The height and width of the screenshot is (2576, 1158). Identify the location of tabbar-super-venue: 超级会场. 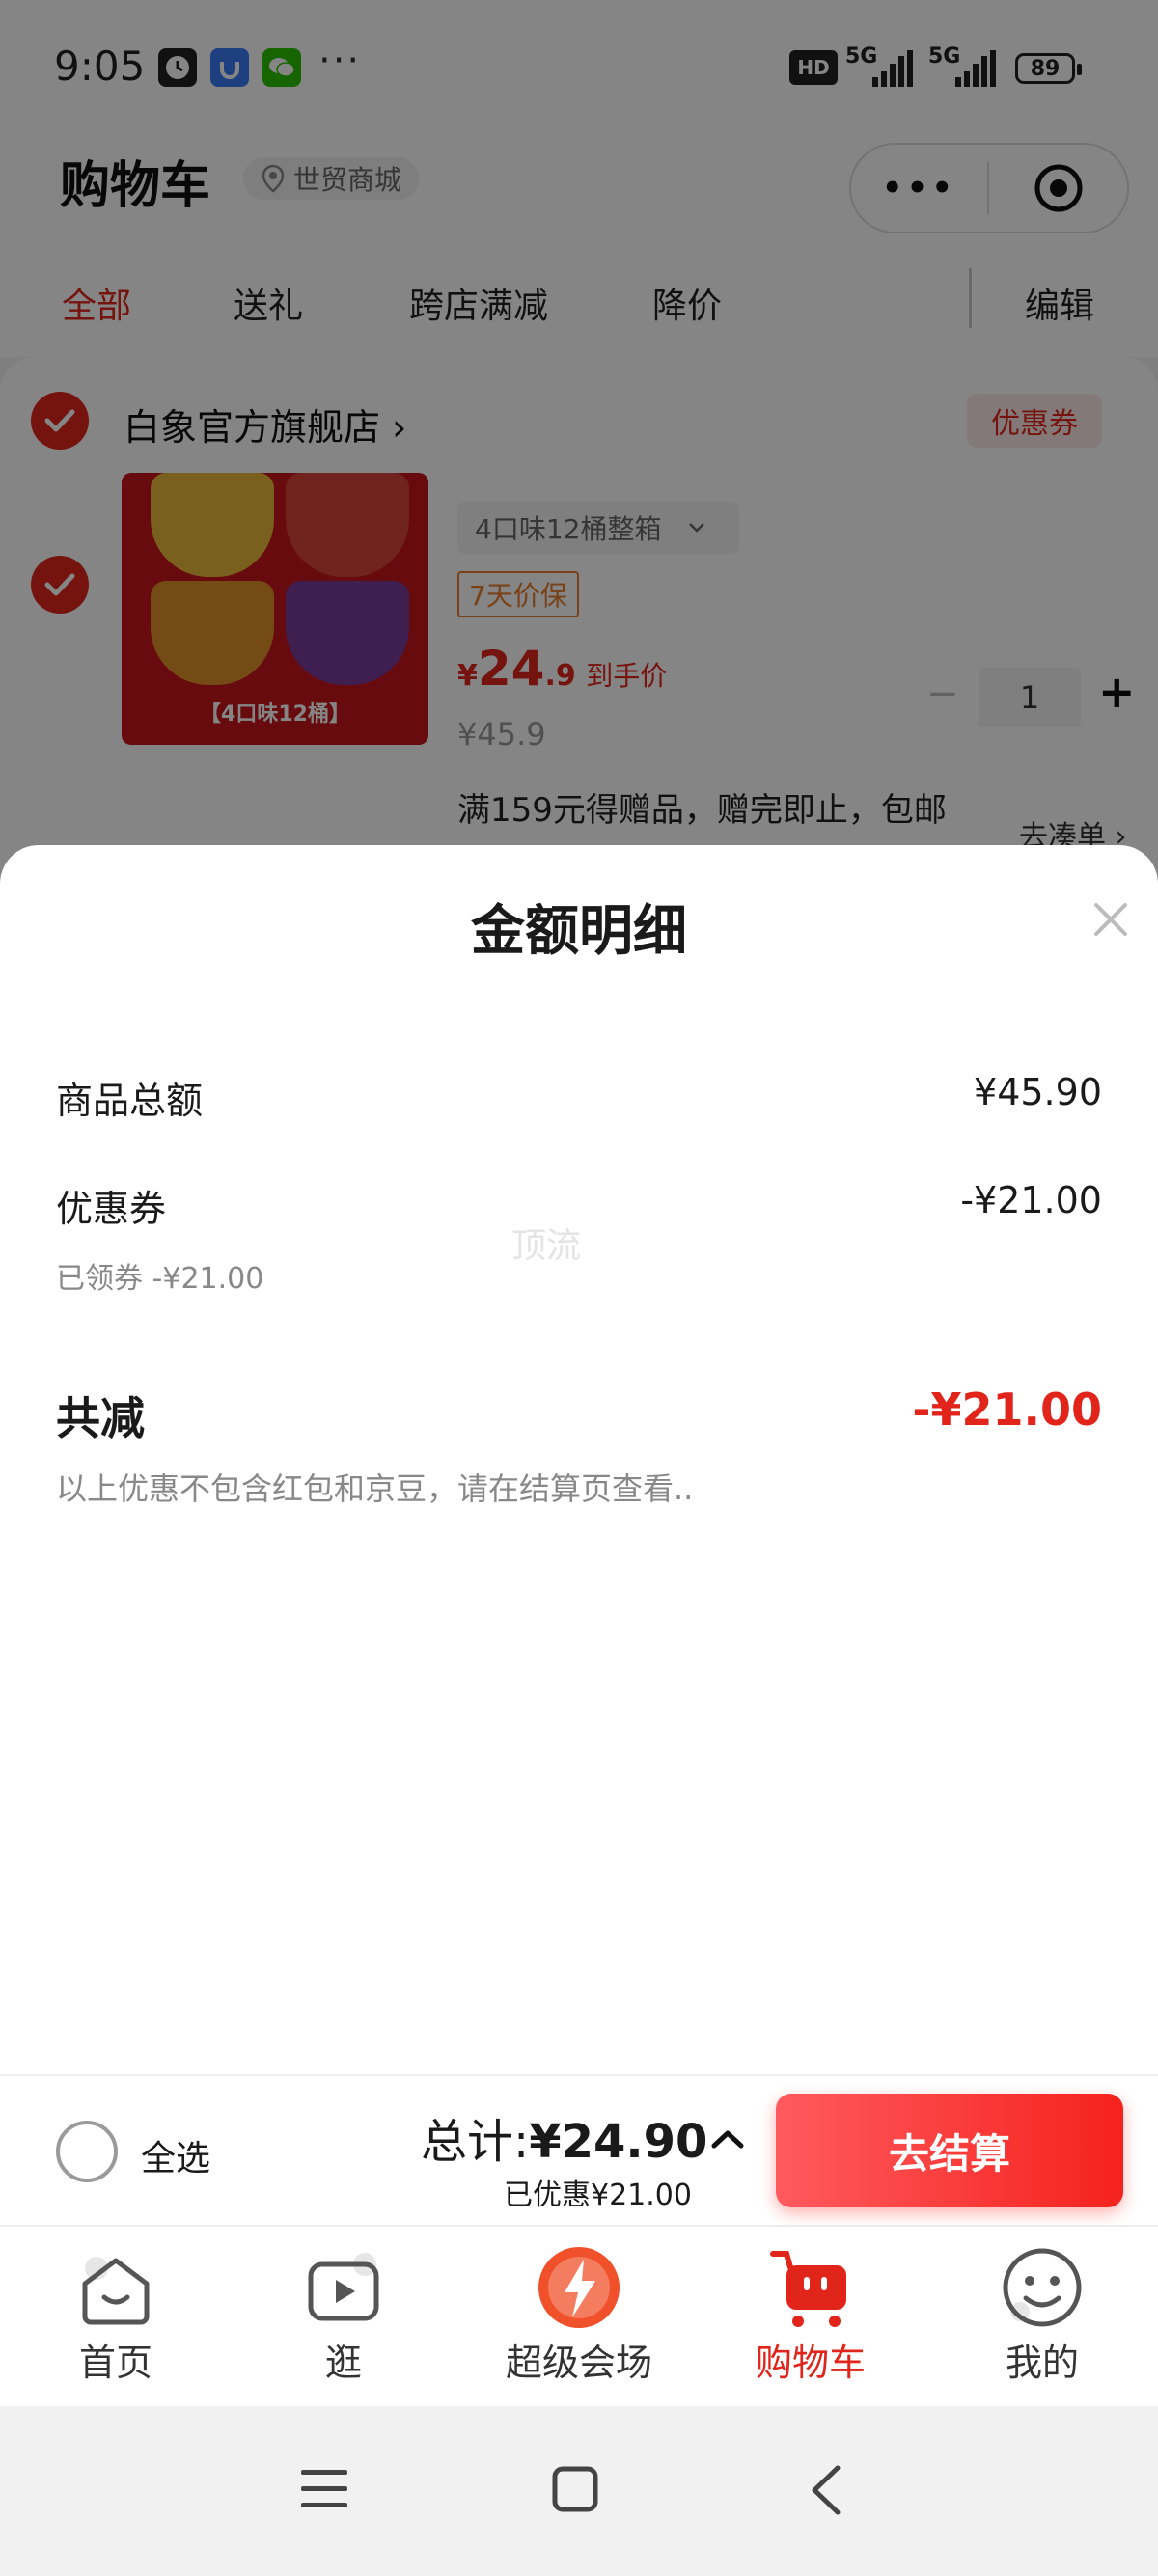
(579, 2315).